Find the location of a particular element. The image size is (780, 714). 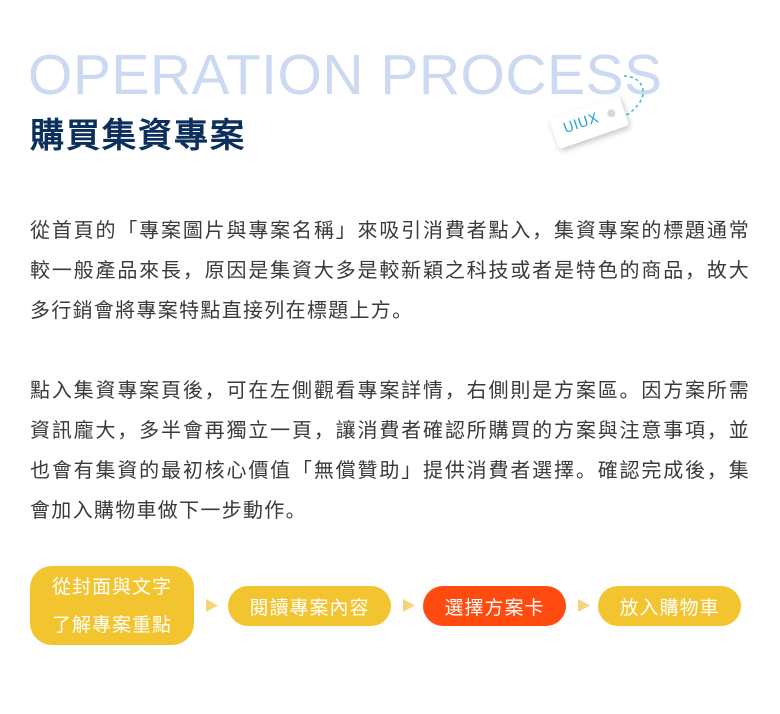

tag-hole-icon is located at coordinates (611, 113).